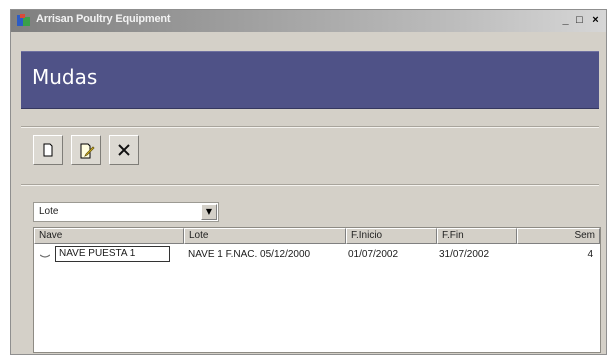 This screenshot has width=613, height=363. What do you see at coordinates (373, 254) in the screenshot?
I see `cell-f-inicio: 01/07/2002` at bounding box center [373, 254].